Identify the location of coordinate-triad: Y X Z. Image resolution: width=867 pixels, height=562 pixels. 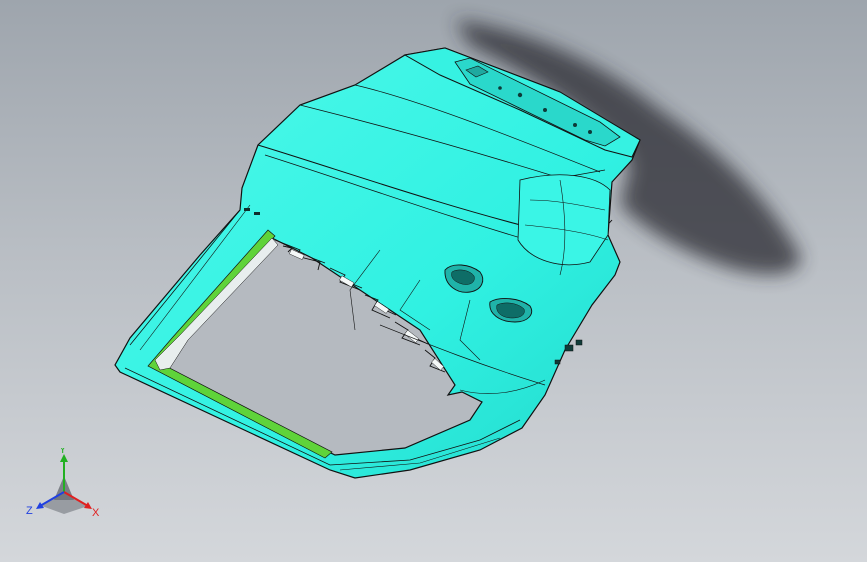
(63, 483).